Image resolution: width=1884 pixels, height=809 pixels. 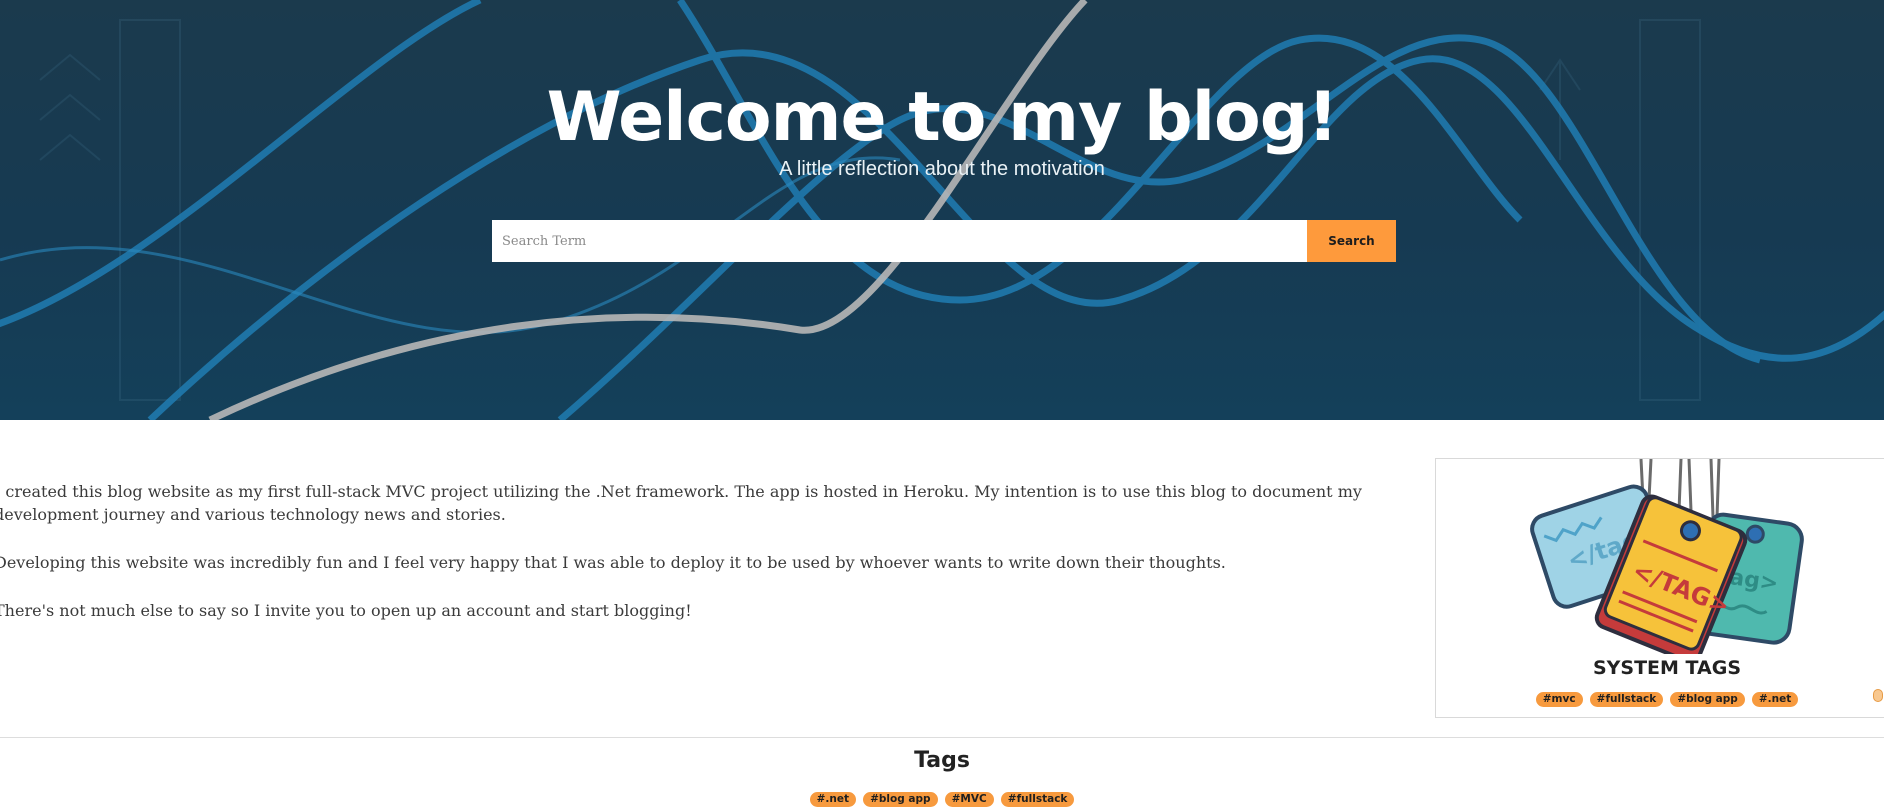 What do you see at coordinates (1667, 556) in the screenshot?
I see `tags-illustration: </tag> tag> </TAG>` at bounding box center [1667, 556].